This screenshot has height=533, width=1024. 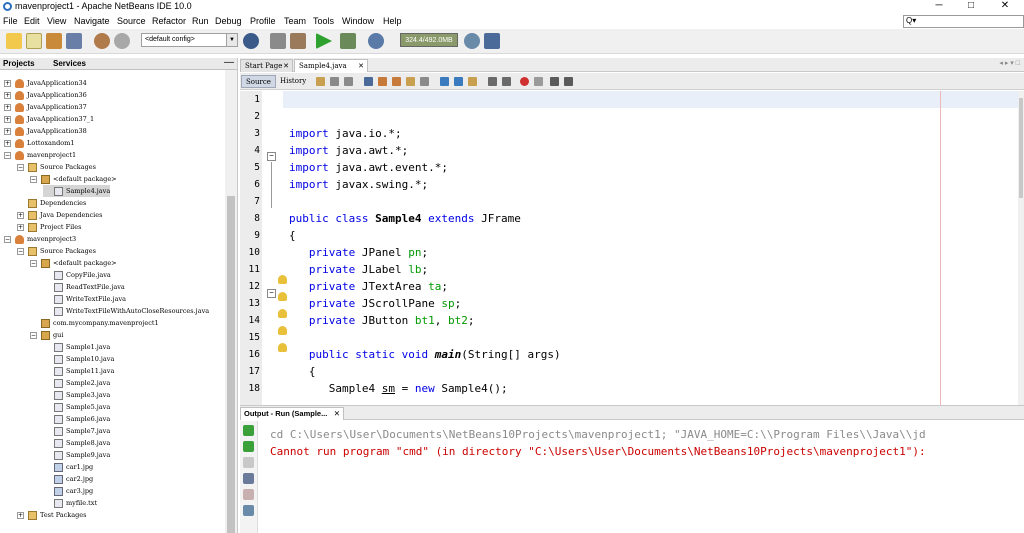 I want to click on redo-icon, so click(x=122, y=41).